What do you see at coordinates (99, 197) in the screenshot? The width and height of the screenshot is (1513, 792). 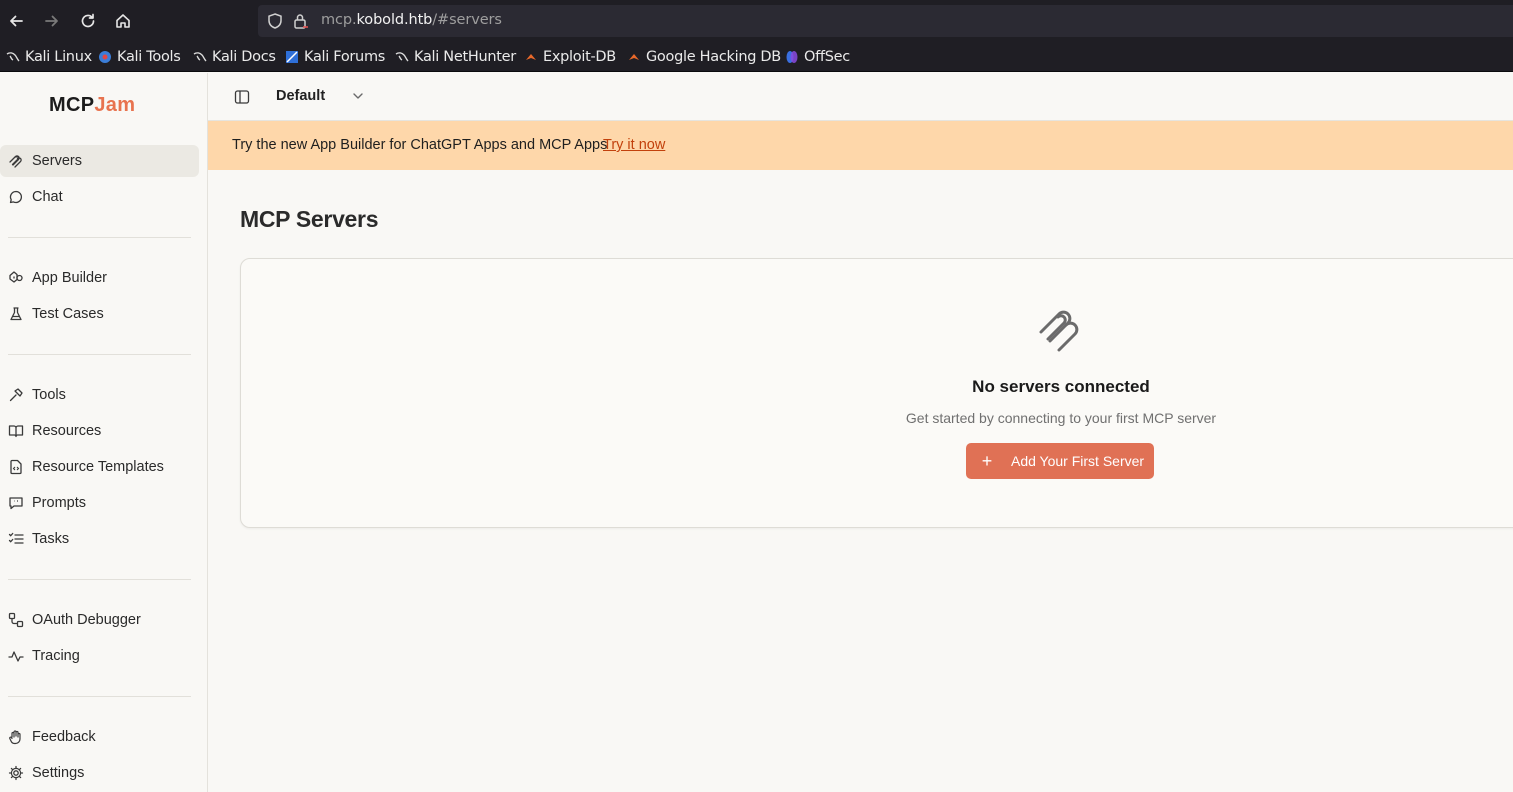 I see `sidebar-item-chat: Chat` at bounding box center [99, 197].